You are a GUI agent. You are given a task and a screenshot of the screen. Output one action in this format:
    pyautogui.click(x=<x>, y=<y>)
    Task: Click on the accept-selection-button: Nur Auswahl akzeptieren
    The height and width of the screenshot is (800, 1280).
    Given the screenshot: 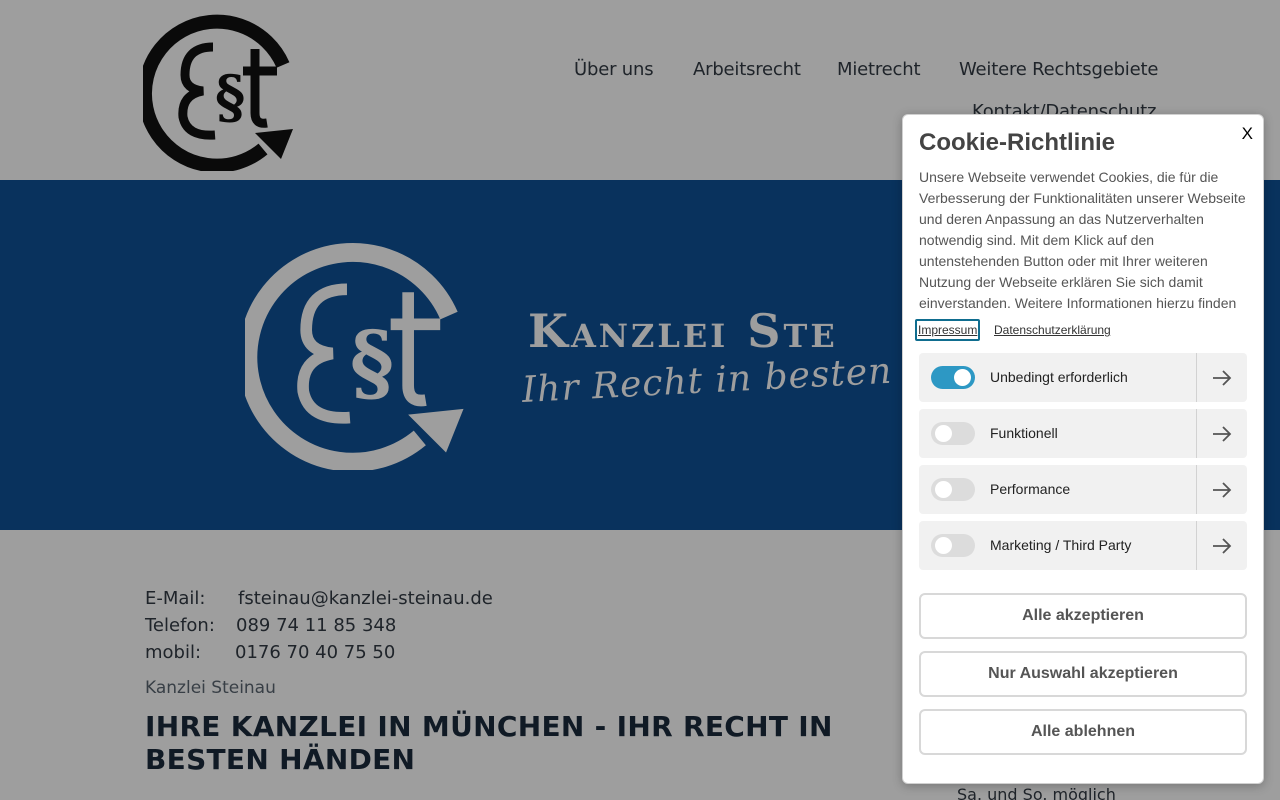 What is the action you would take?
    pyautogui.click(x=1083, y=674)
    